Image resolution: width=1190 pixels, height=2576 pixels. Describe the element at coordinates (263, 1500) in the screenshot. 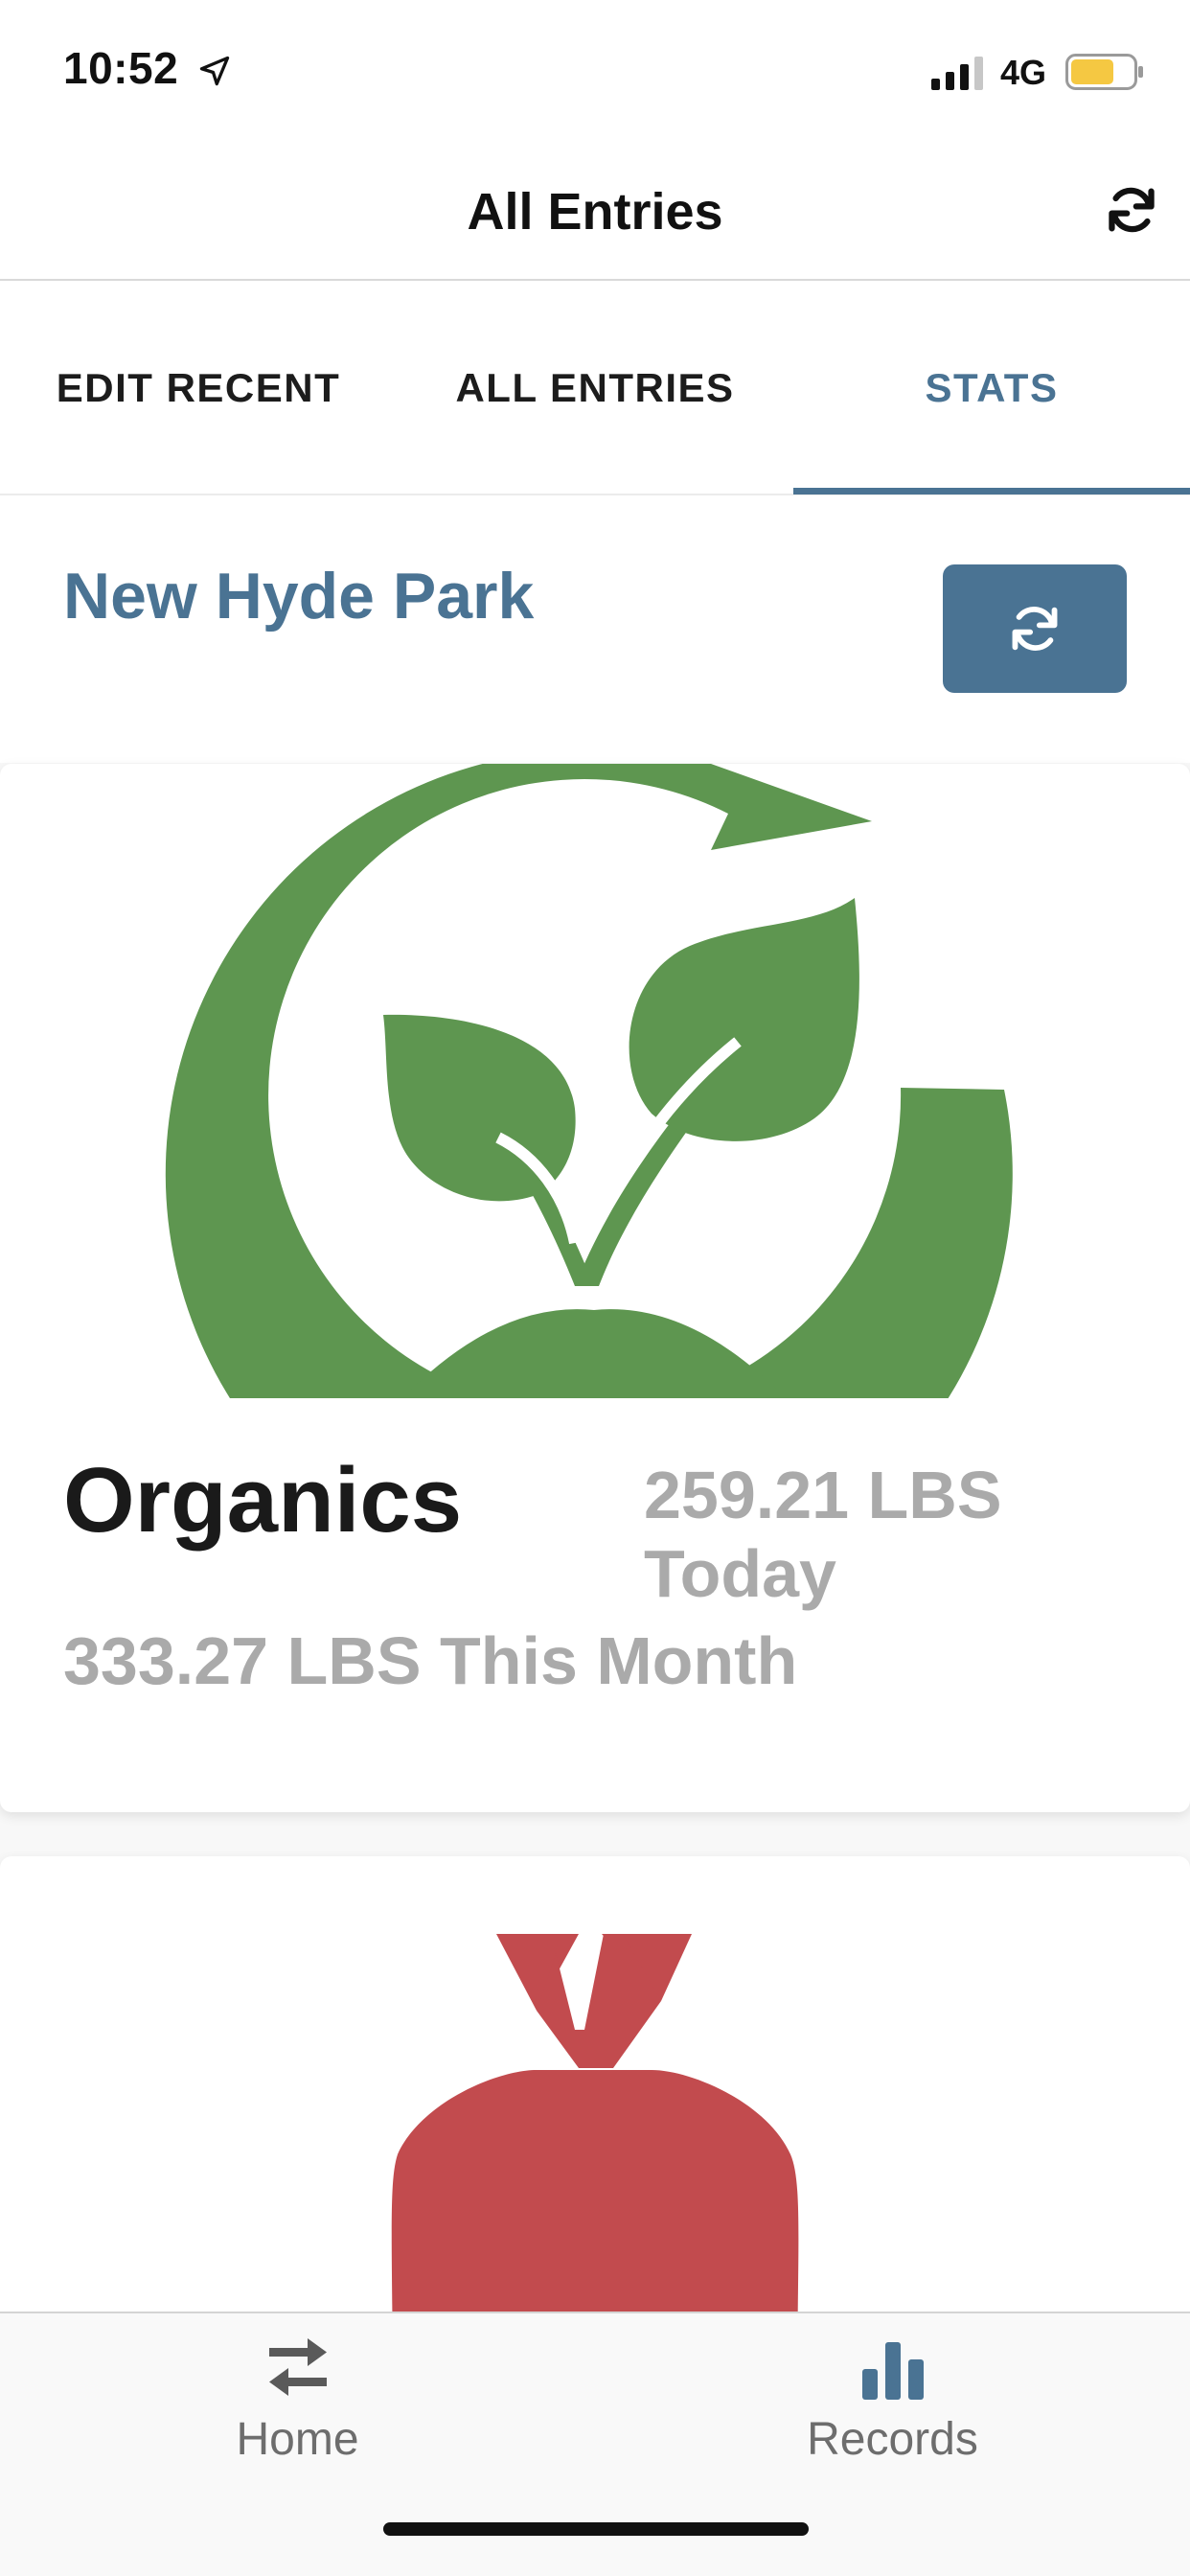

I see `card-title: Organics` at that location.